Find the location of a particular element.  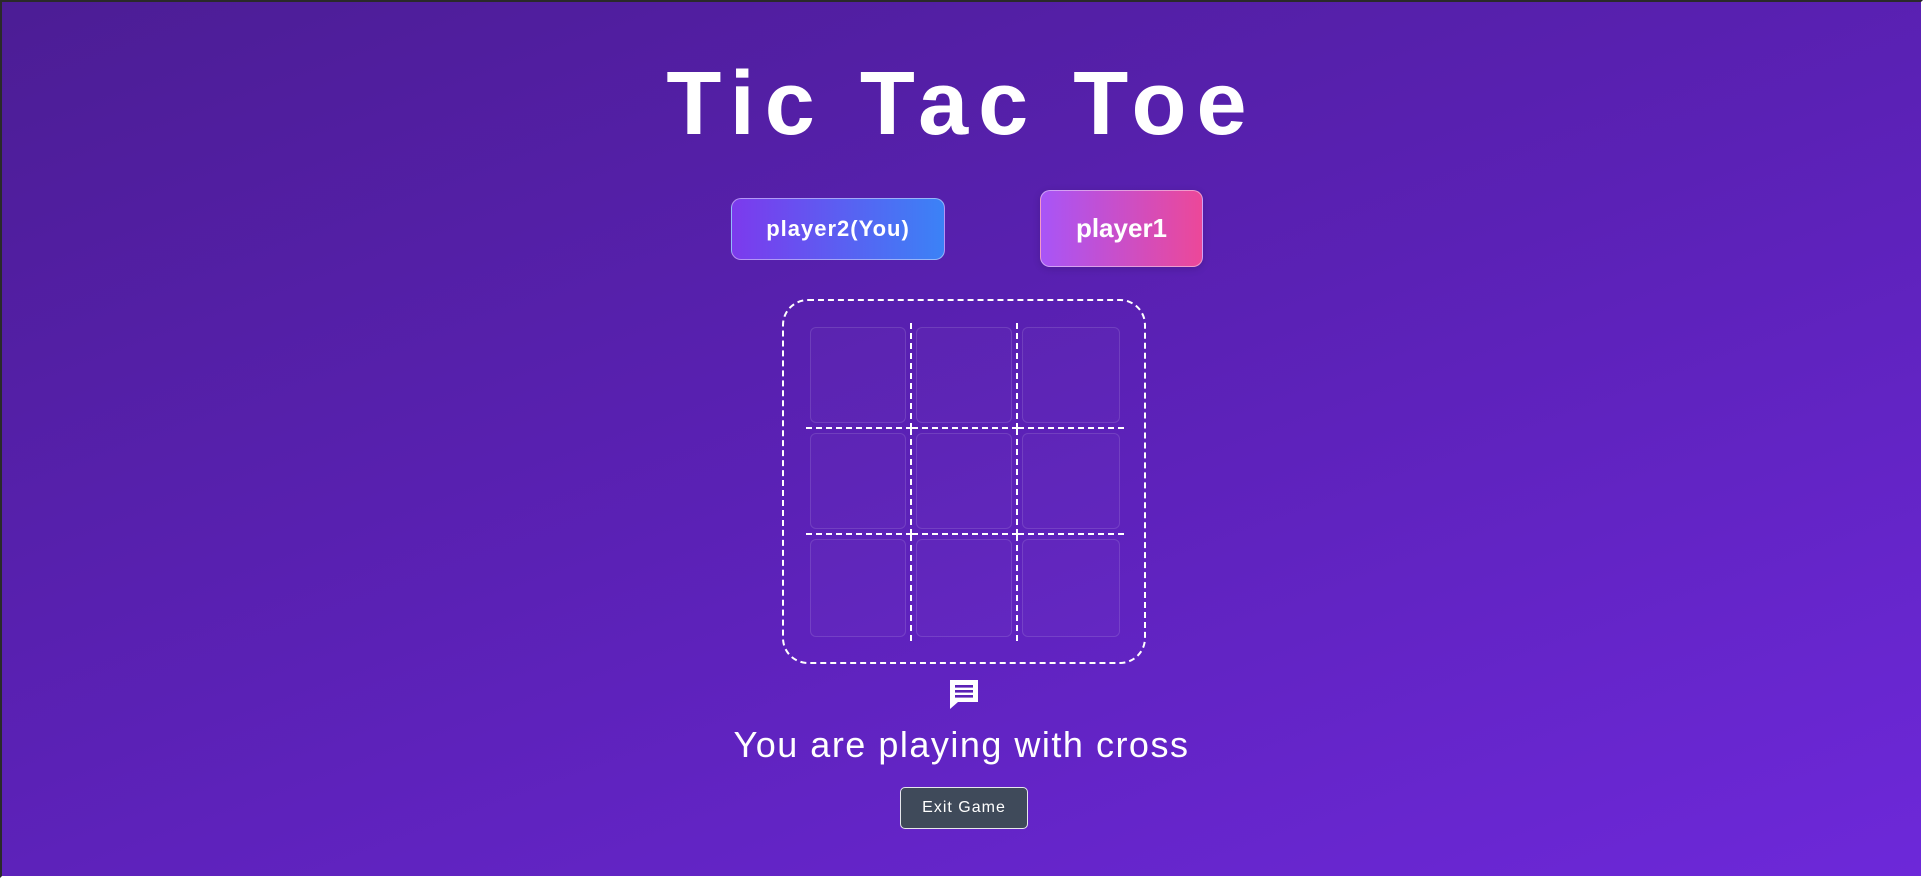

page-title: Tic Tac Toe is located at coordinates (961, 104).